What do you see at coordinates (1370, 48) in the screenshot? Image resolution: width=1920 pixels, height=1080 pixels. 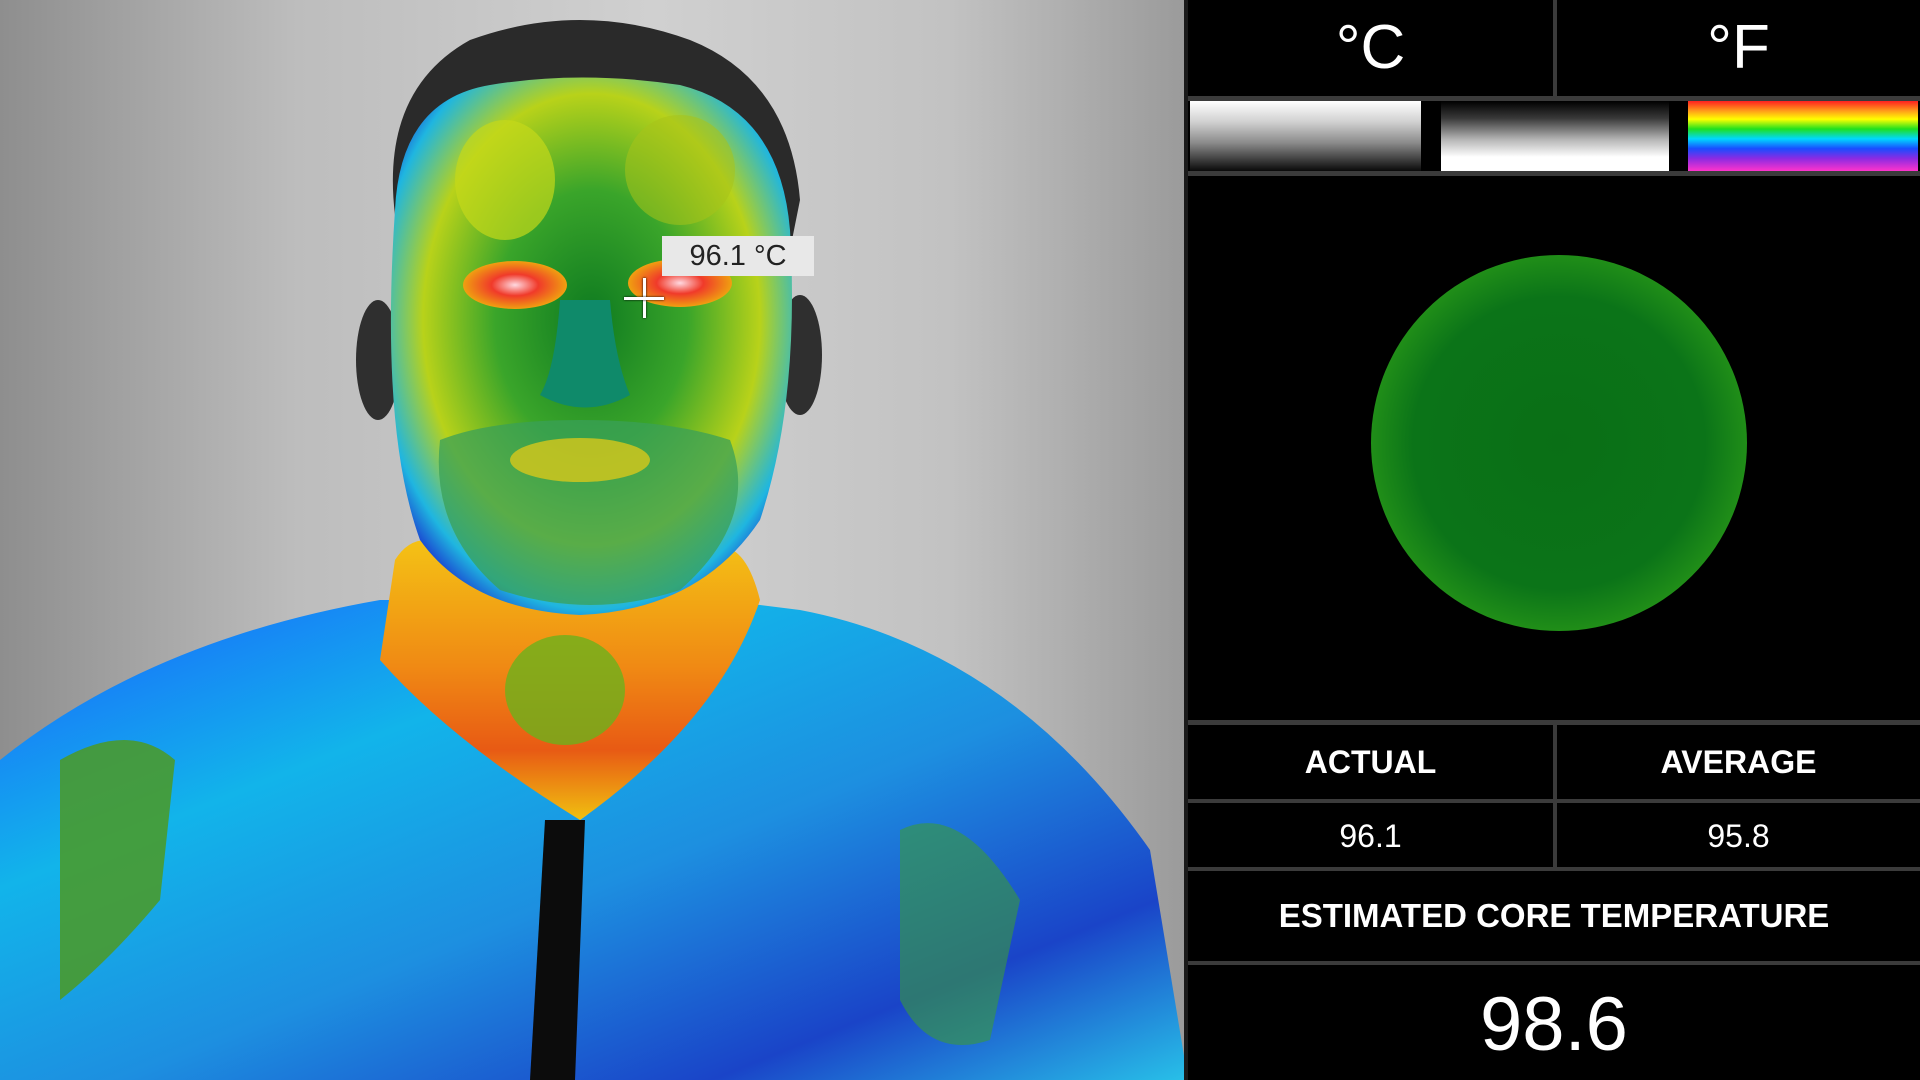 I see `celsius-button: °C` at bounding box center [1370, 48].